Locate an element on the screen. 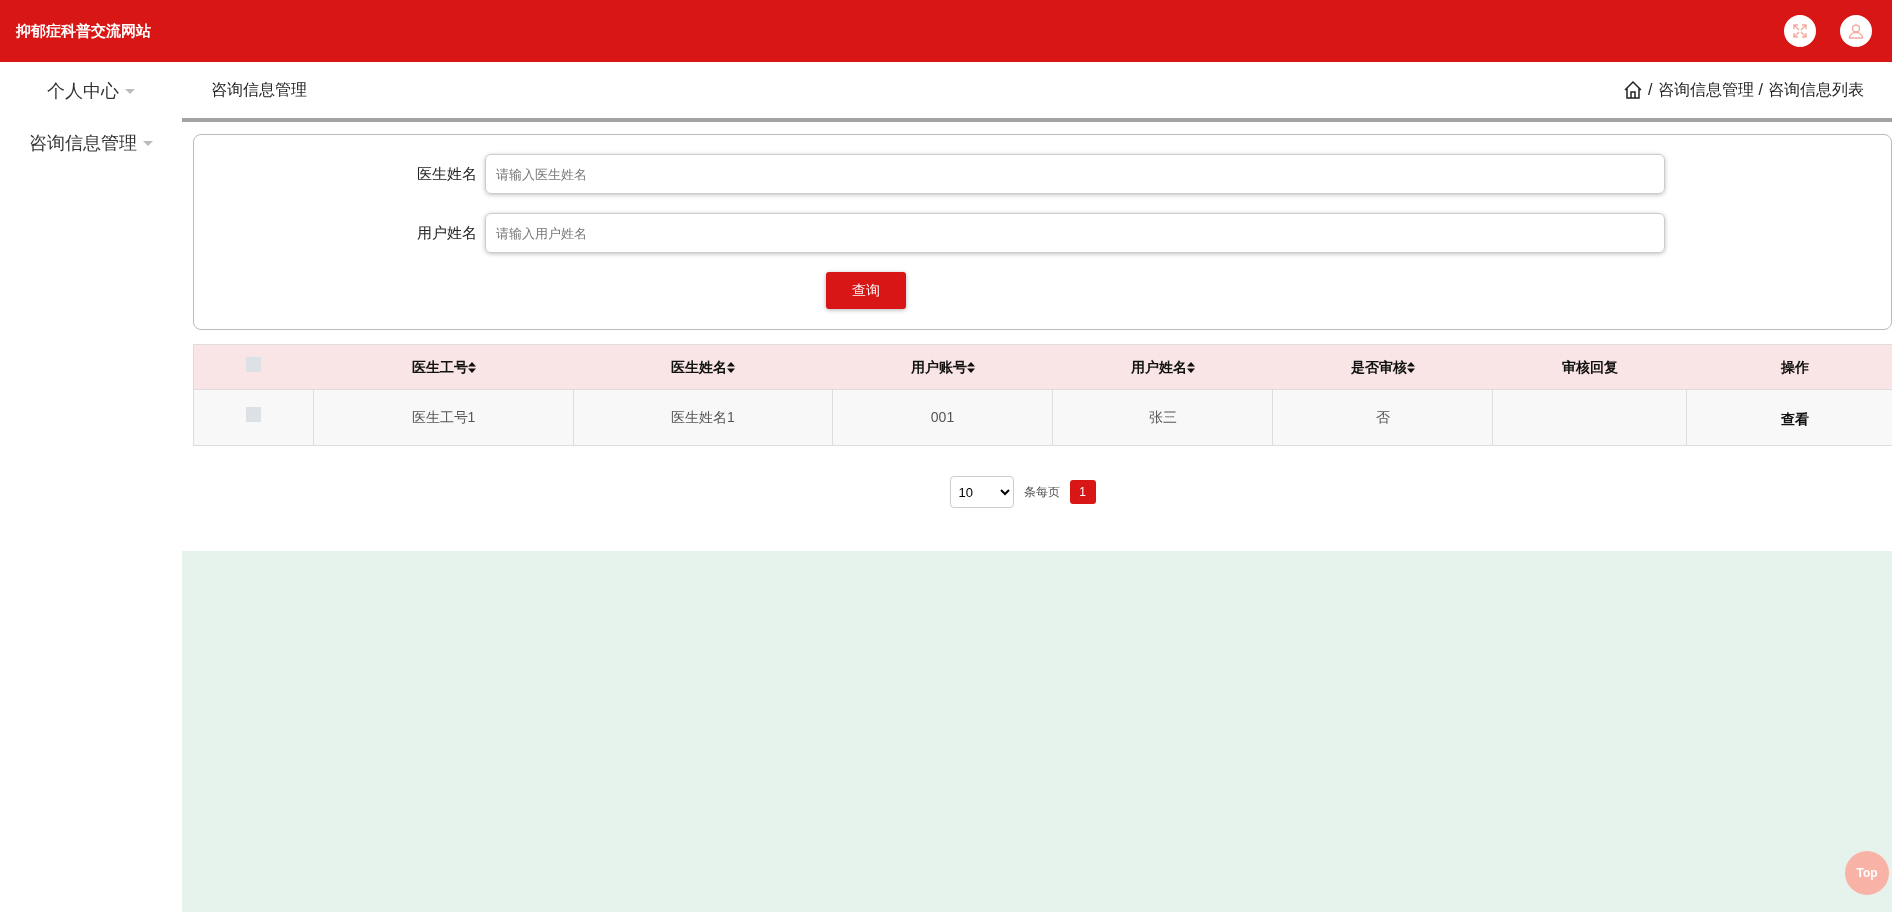  sidebar-item: 咨询信息管理 is located at coordinates (91, 143).